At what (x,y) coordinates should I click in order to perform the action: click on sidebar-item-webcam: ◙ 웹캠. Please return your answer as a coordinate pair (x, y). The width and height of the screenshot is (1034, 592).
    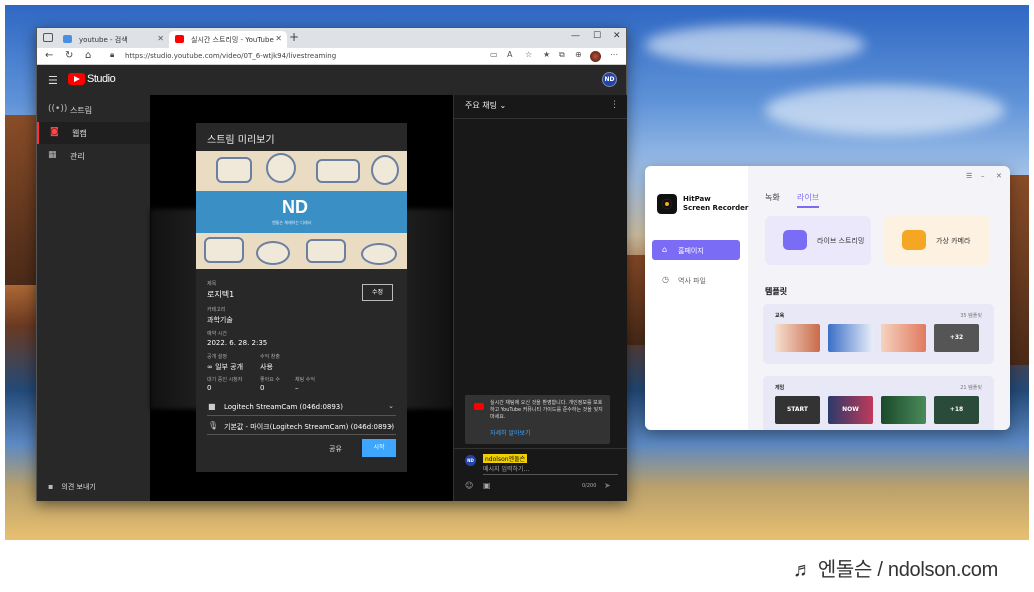
    Looking at the image, I should click on (93, 133).